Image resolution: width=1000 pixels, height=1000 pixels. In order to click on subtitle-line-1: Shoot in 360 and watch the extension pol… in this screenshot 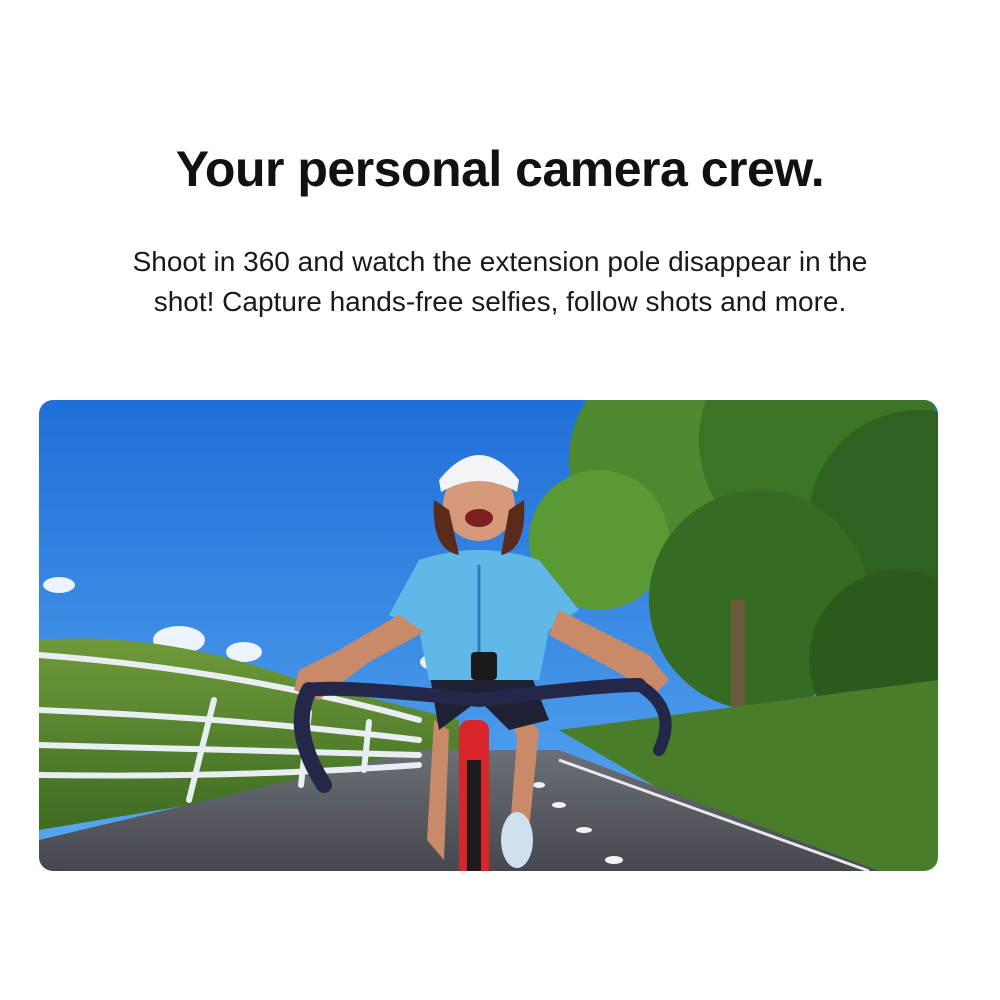, I will do `click(500, 261)`.